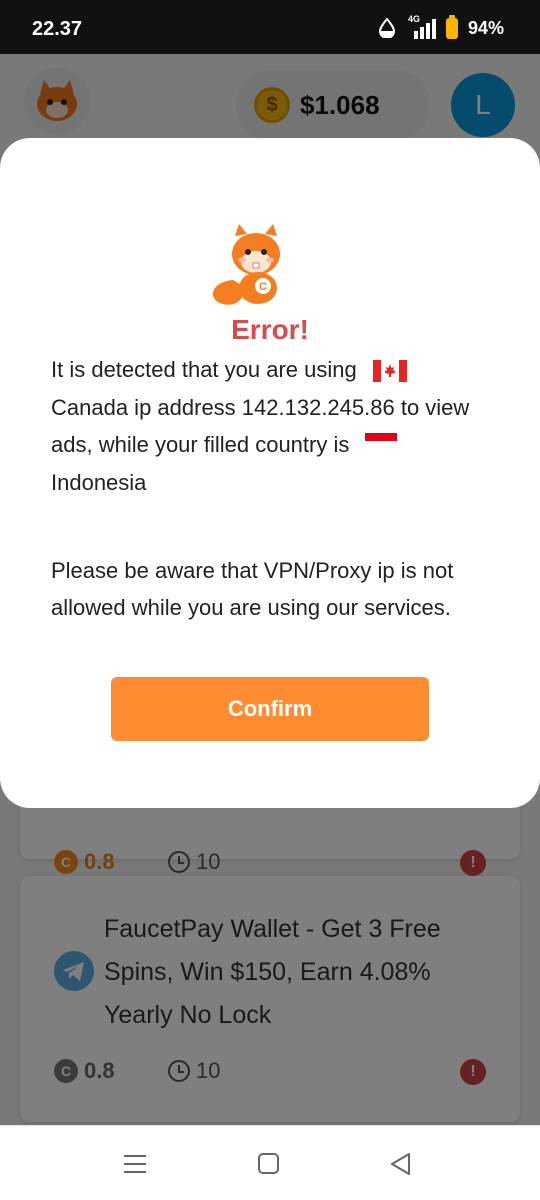 This screenshot has width=540, height=1200. I want to click on svg-text: C, so click(263, 287).